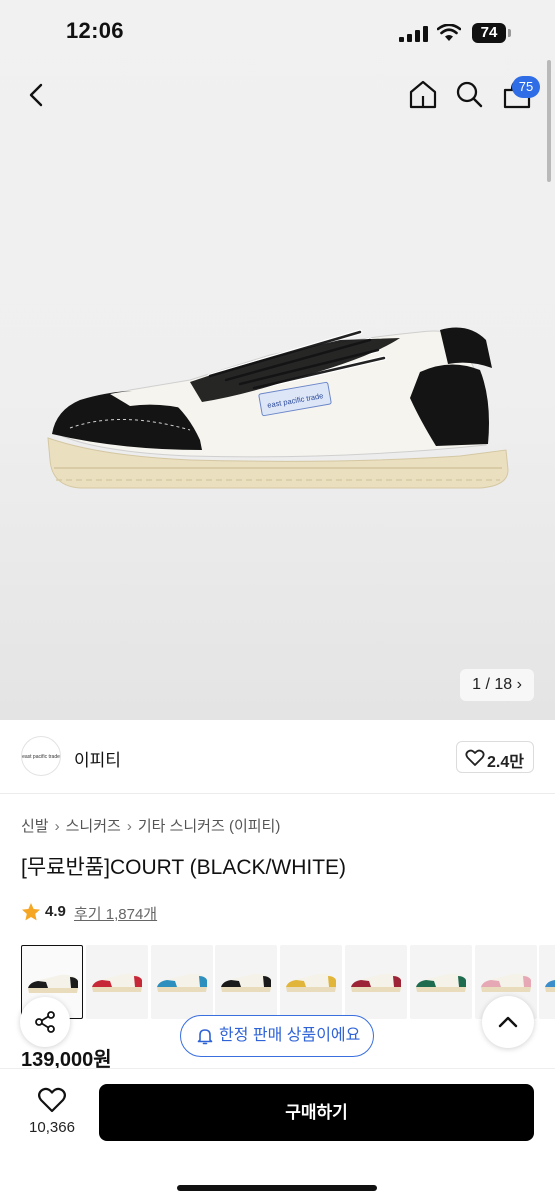 This screenshot has height=1200, width=555. Describe the element at coordinates (505, 762) in the screenshot. I see `brand-like-count: 2.4만` at that location.